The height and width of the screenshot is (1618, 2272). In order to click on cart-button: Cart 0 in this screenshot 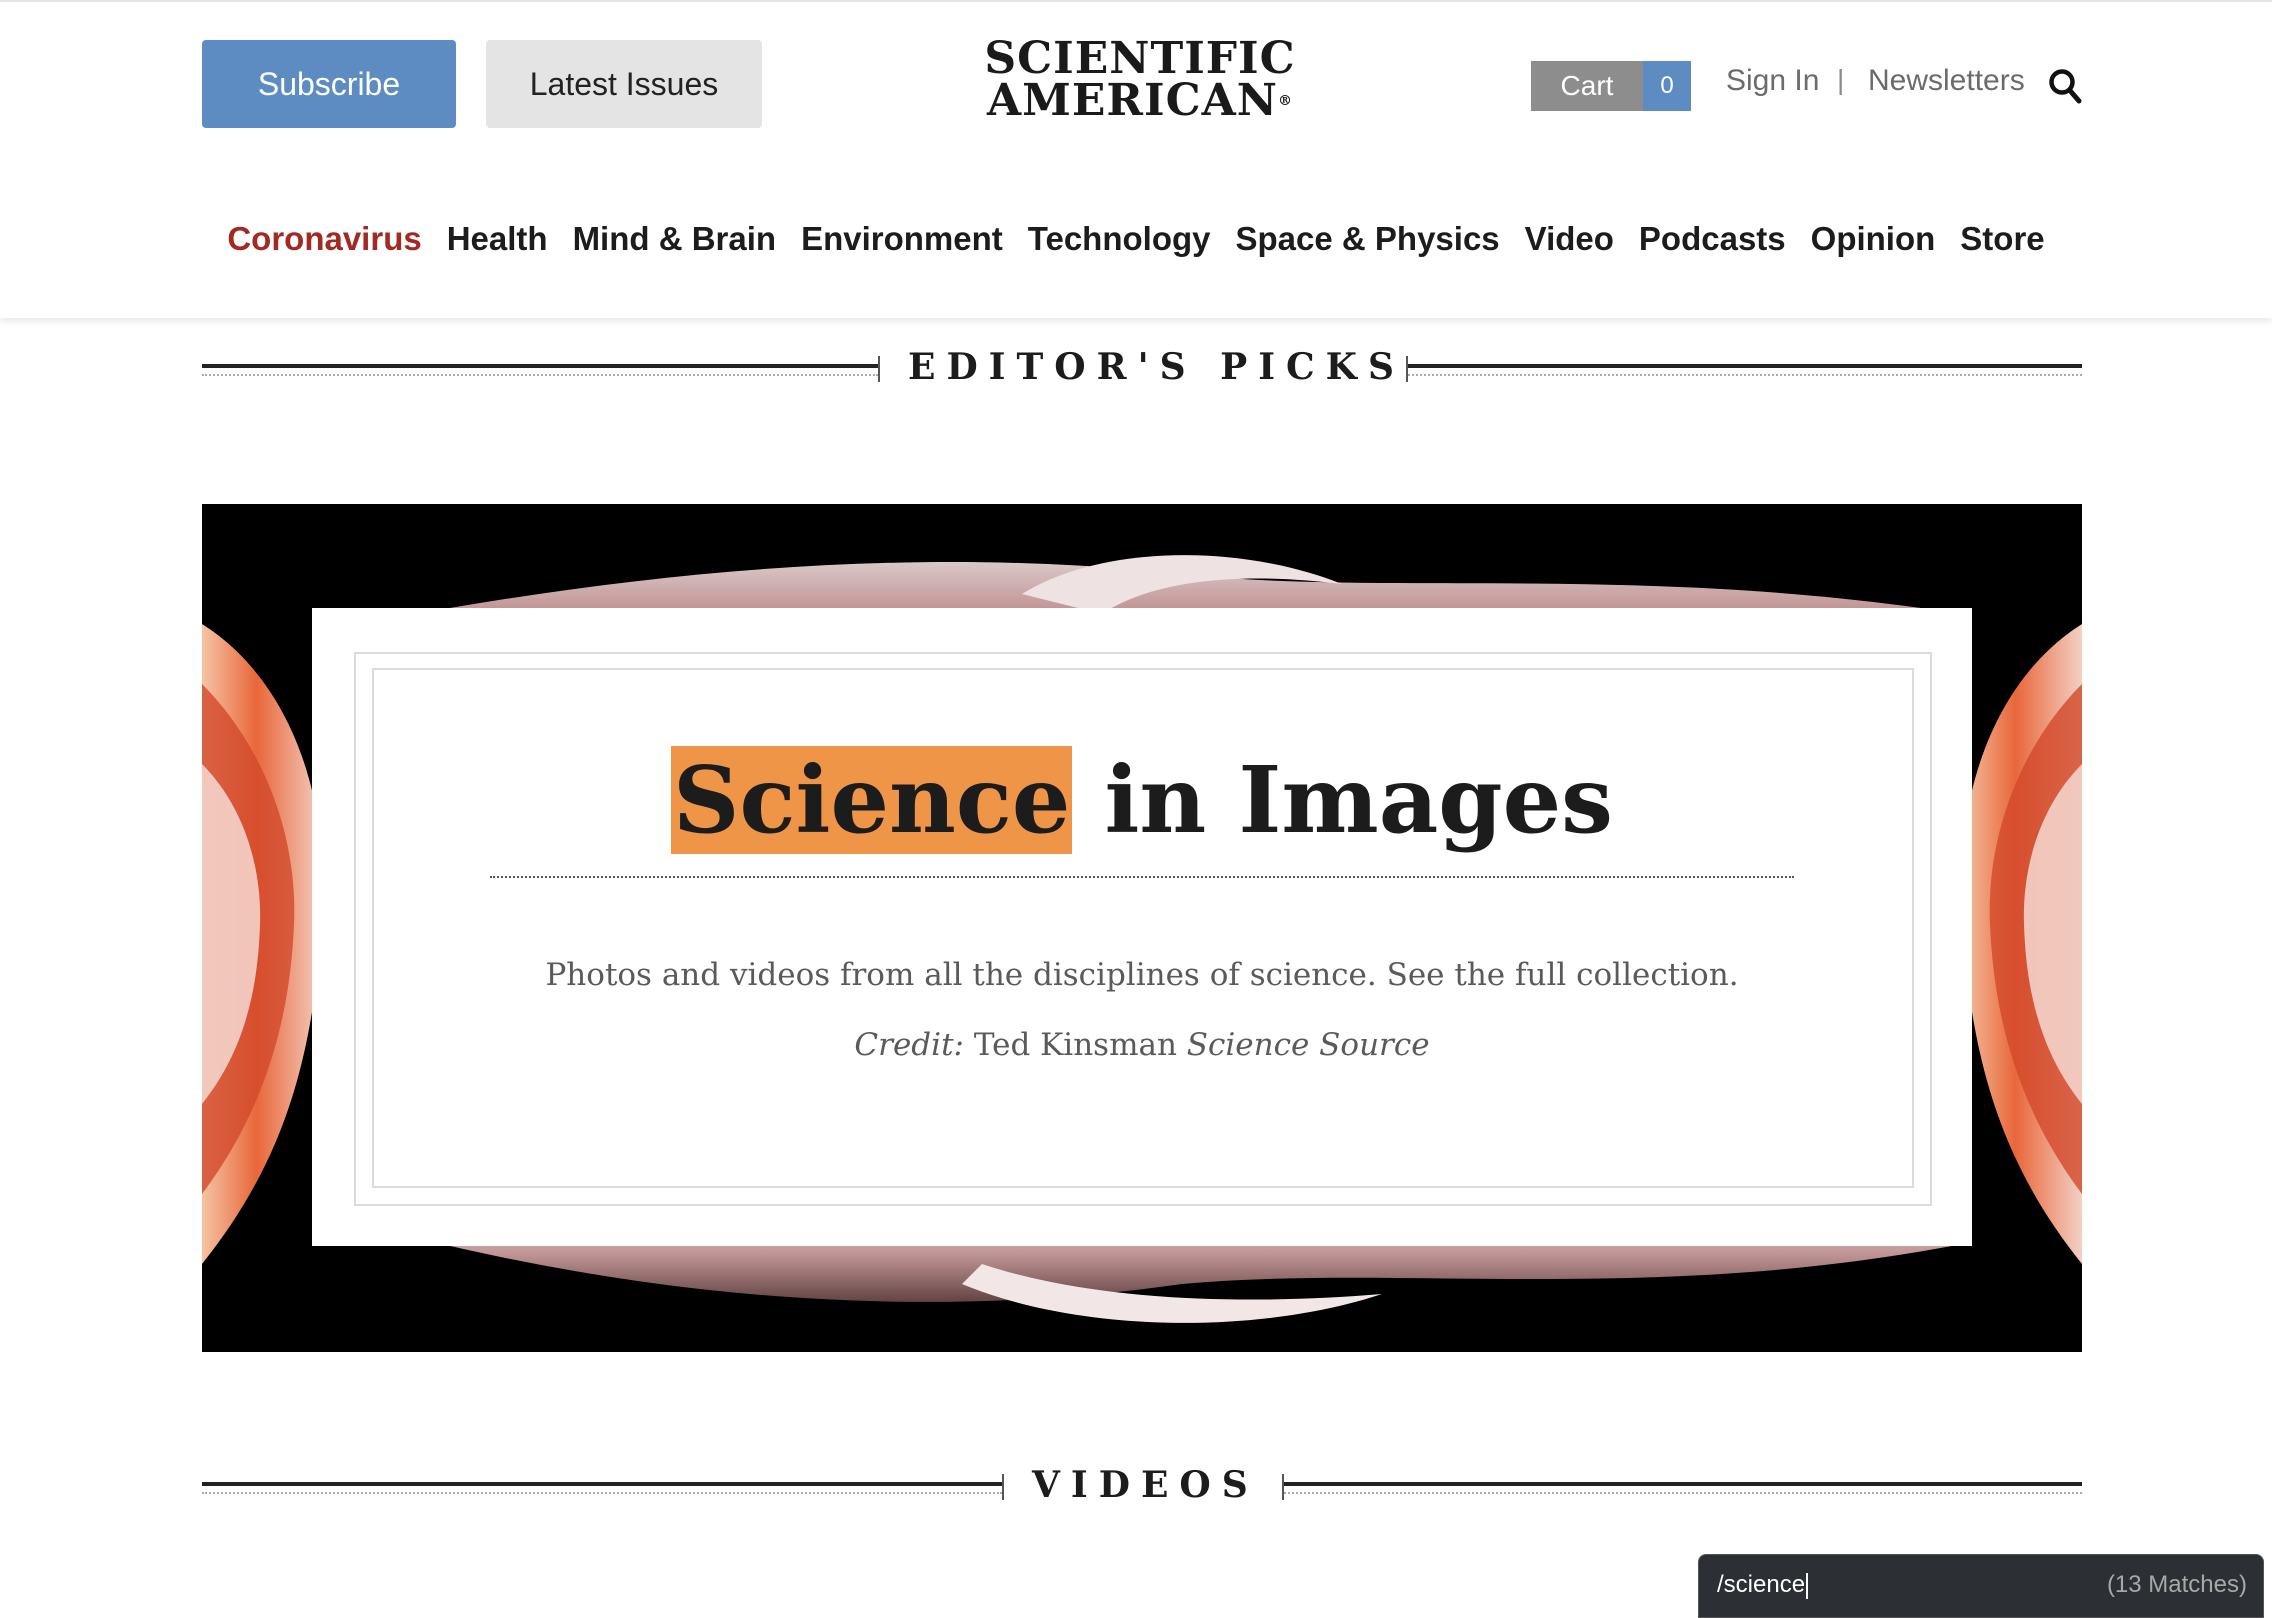, I will do `click(1611, 86)`.